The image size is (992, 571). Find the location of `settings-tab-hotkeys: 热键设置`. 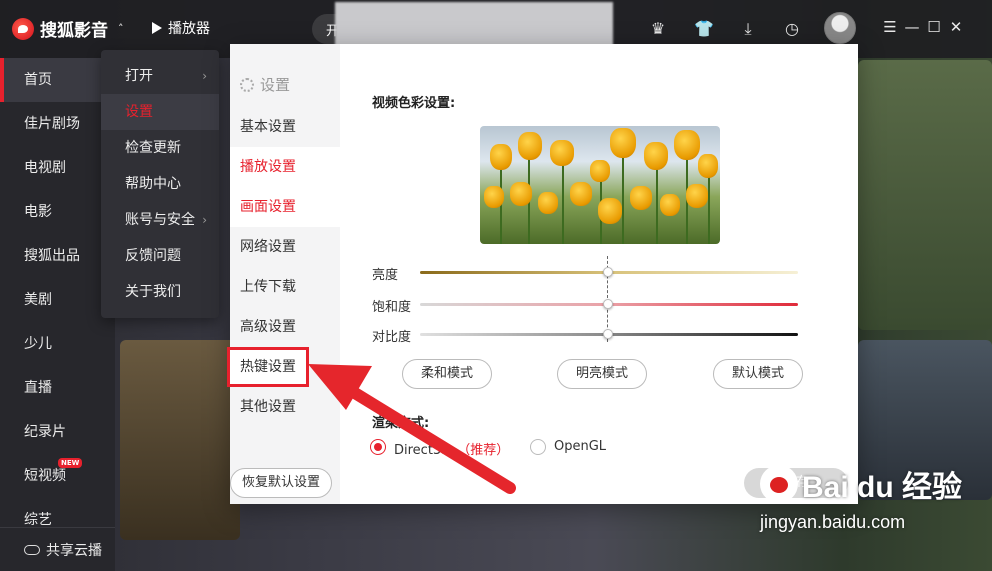

settings-tab-hotkeys: 热键设置 is located at coordinates (268, 367).